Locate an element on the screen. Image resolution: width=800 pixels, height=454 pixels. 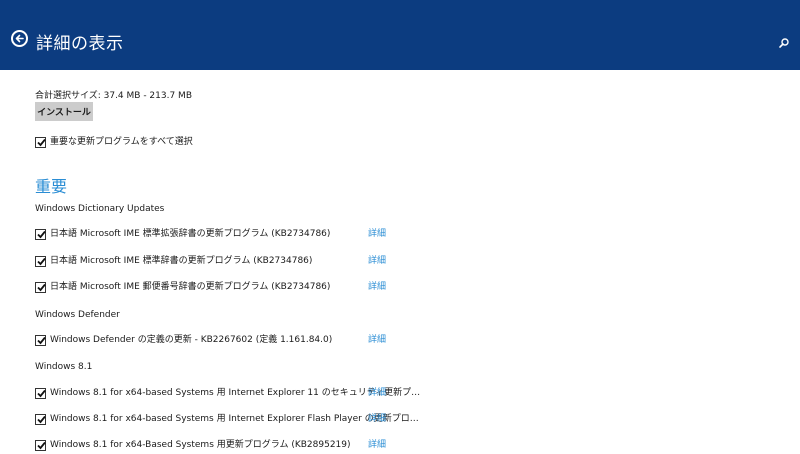
group-title: Windows 8.1 is located at coordinates (64, 367).